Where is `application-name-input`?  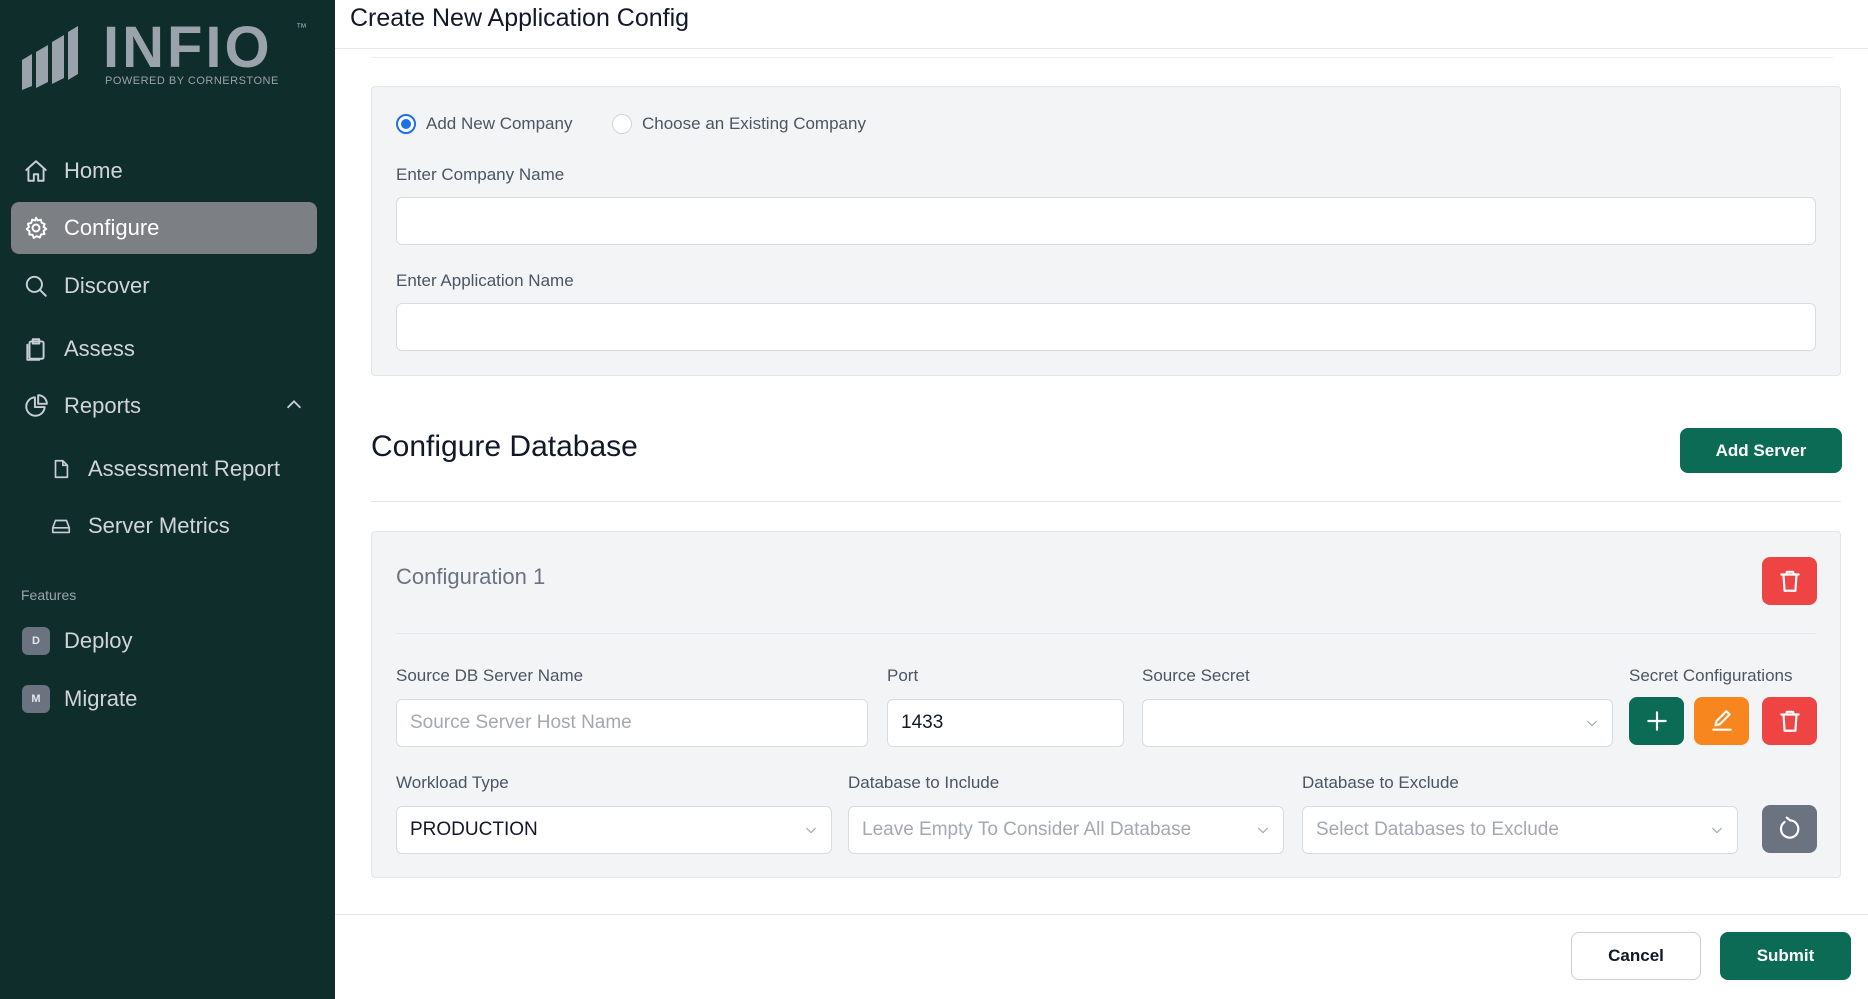 application-name-input is located at coordinates (1106, 327).